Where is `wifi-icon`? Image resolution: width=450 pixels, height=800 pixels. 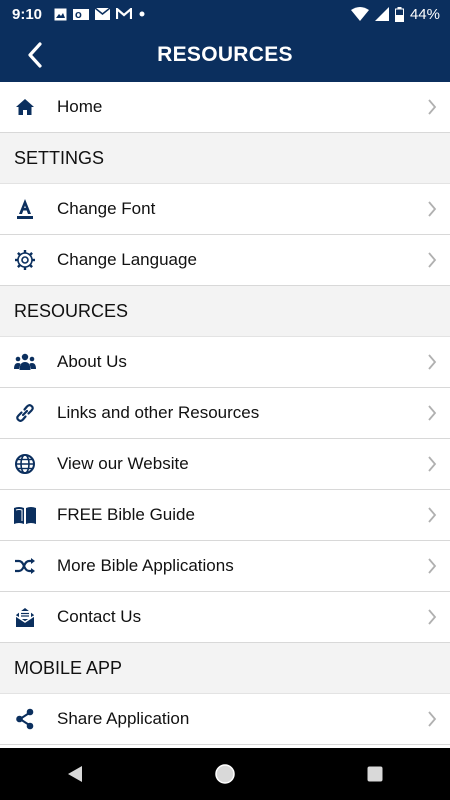 wifi-icon is located at coordinates (359, 14).